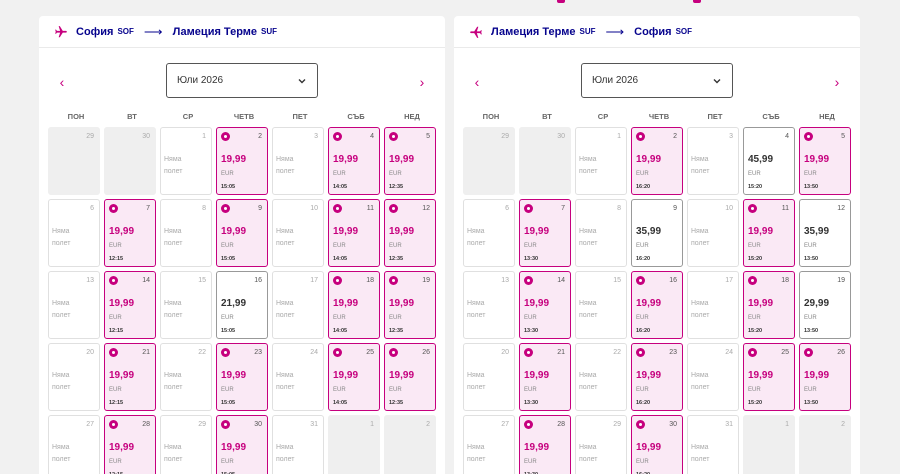 This screenshot has height=474, width=900. Describe the element at coordinates (617, 352) in the screenshot. I see `day-number: 22` at that location.